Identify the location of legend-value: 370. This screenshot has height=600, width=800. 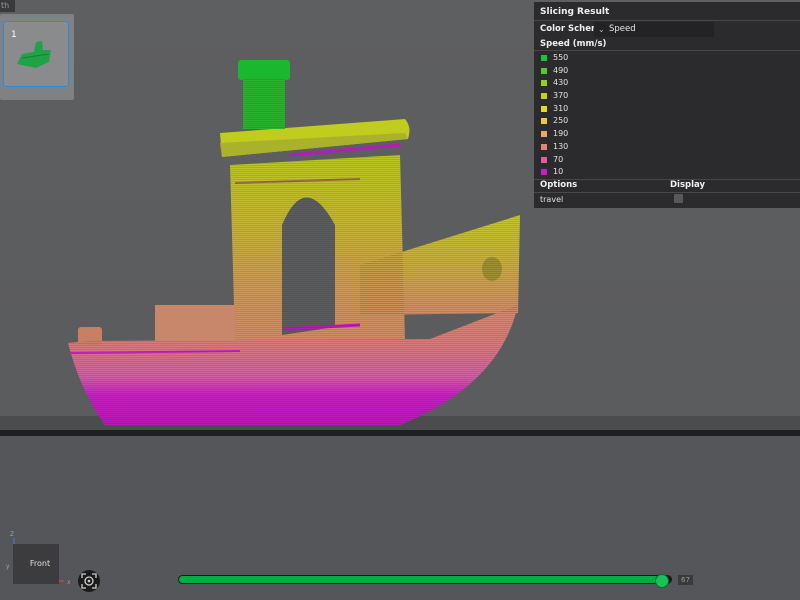
(561, 96).